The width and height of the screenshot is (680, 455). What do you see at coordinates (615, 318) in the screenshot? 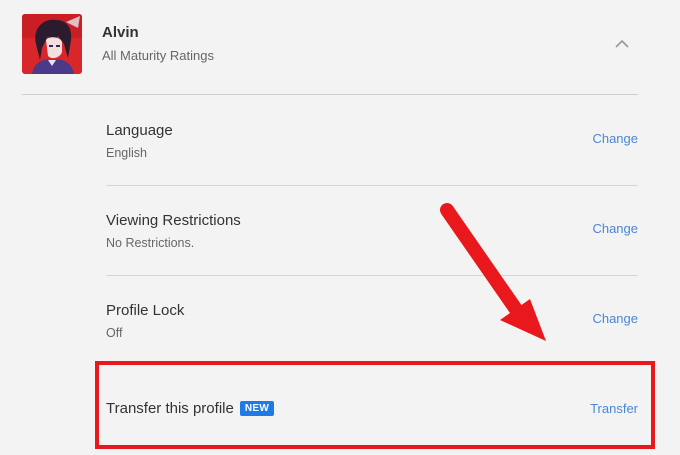
I see `change-profile-lock-link: Change` at bounding box center [615, 318].